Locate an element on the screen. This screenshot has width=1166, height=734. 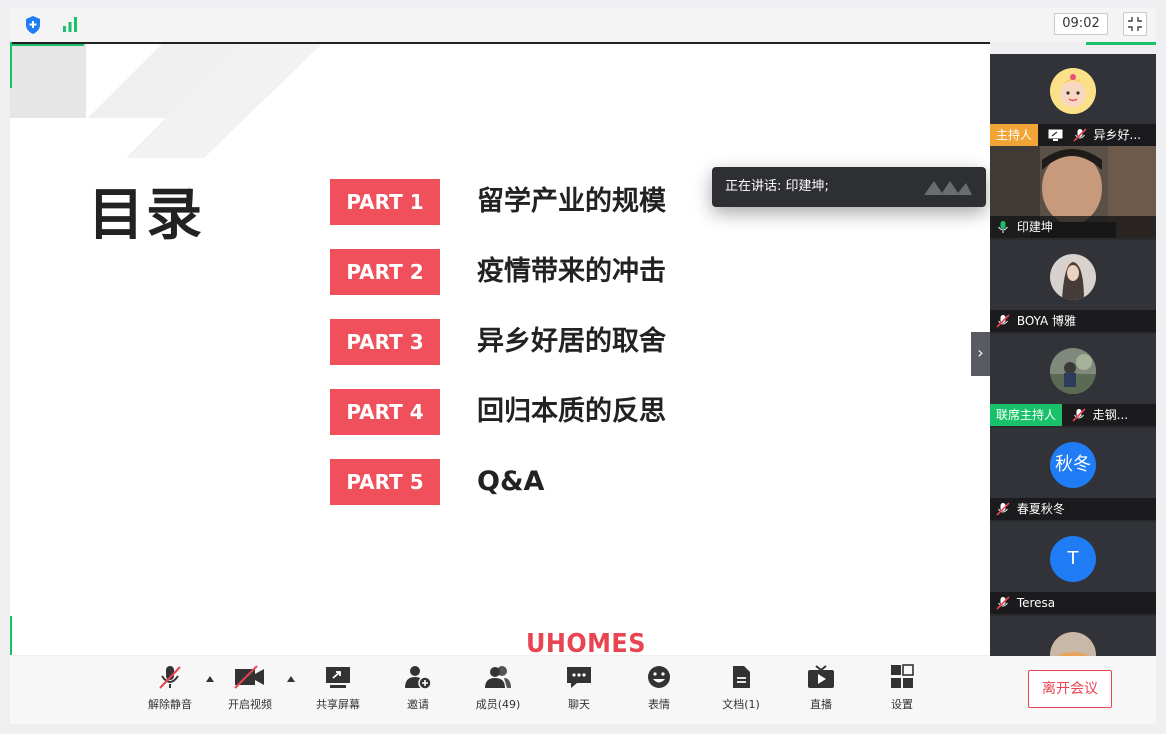
participant-tile: 秋冬 春夏秋冬 is located at coordinates (1073, 474).